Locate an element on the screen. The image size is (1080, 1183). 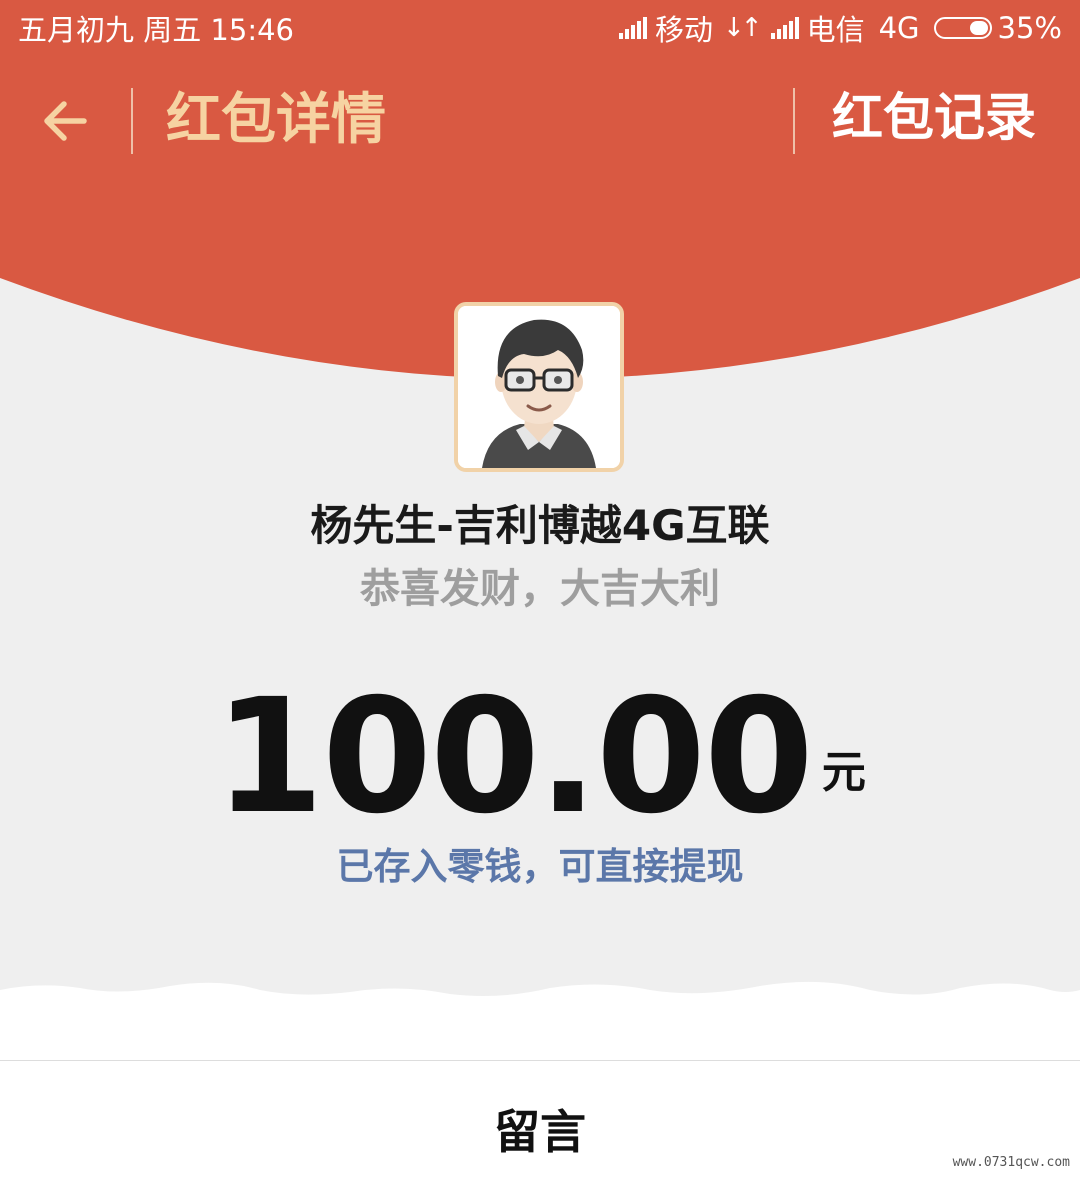
nav-divider-left is located at coordinates (132, 121).